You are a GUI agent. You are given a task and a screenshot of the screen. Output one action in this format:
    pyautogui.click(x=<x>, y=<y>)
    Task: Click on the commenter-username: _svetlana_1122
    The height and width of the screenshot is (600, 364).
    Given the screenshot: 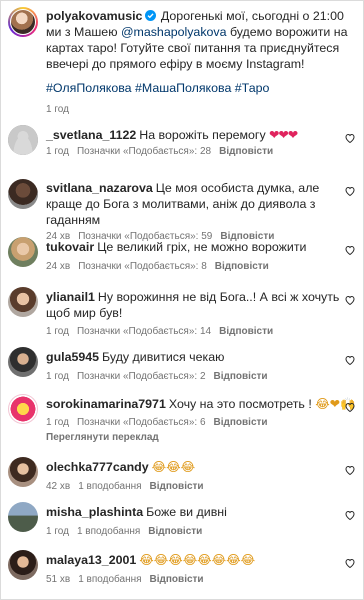 What is the action you would take?
    pyautogui.click(x=91, y=135)
    